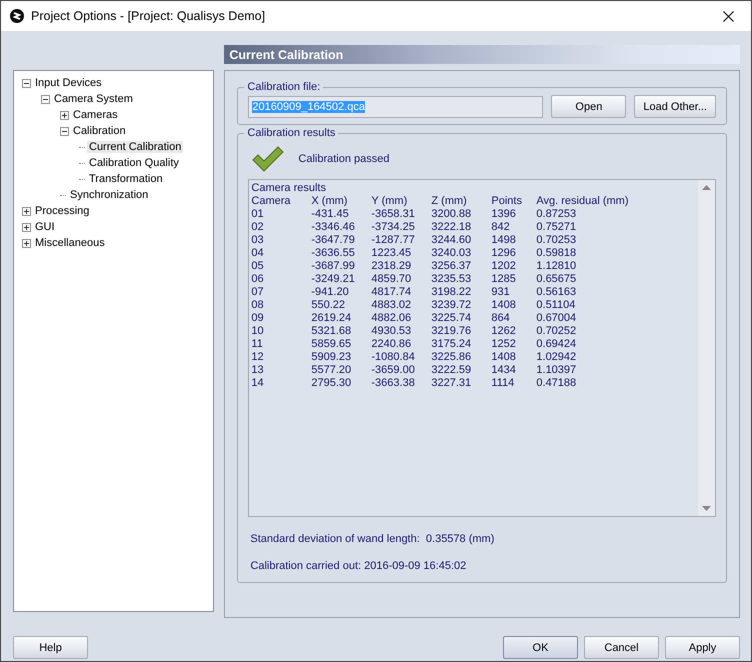 The height and width of the screenshot is (662, 752). Describe the element at coordinates (109, 195) in the screenshot. I see `tree-item: Synchronization` at that location.